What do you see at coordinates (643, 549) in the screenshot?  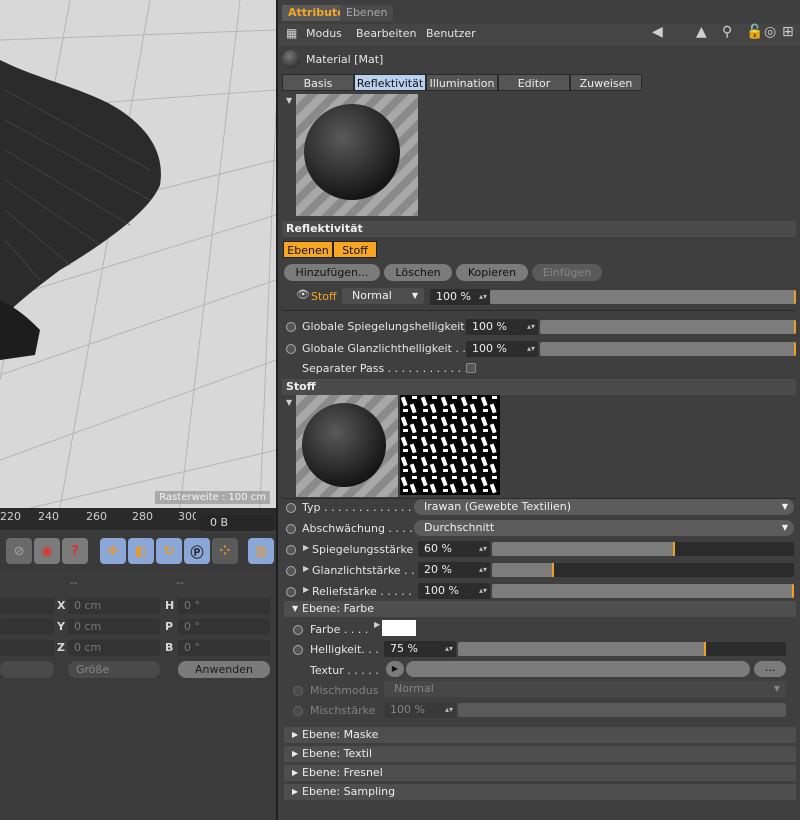 I see `spiegelung-slider` at bounding box center [643, 549].